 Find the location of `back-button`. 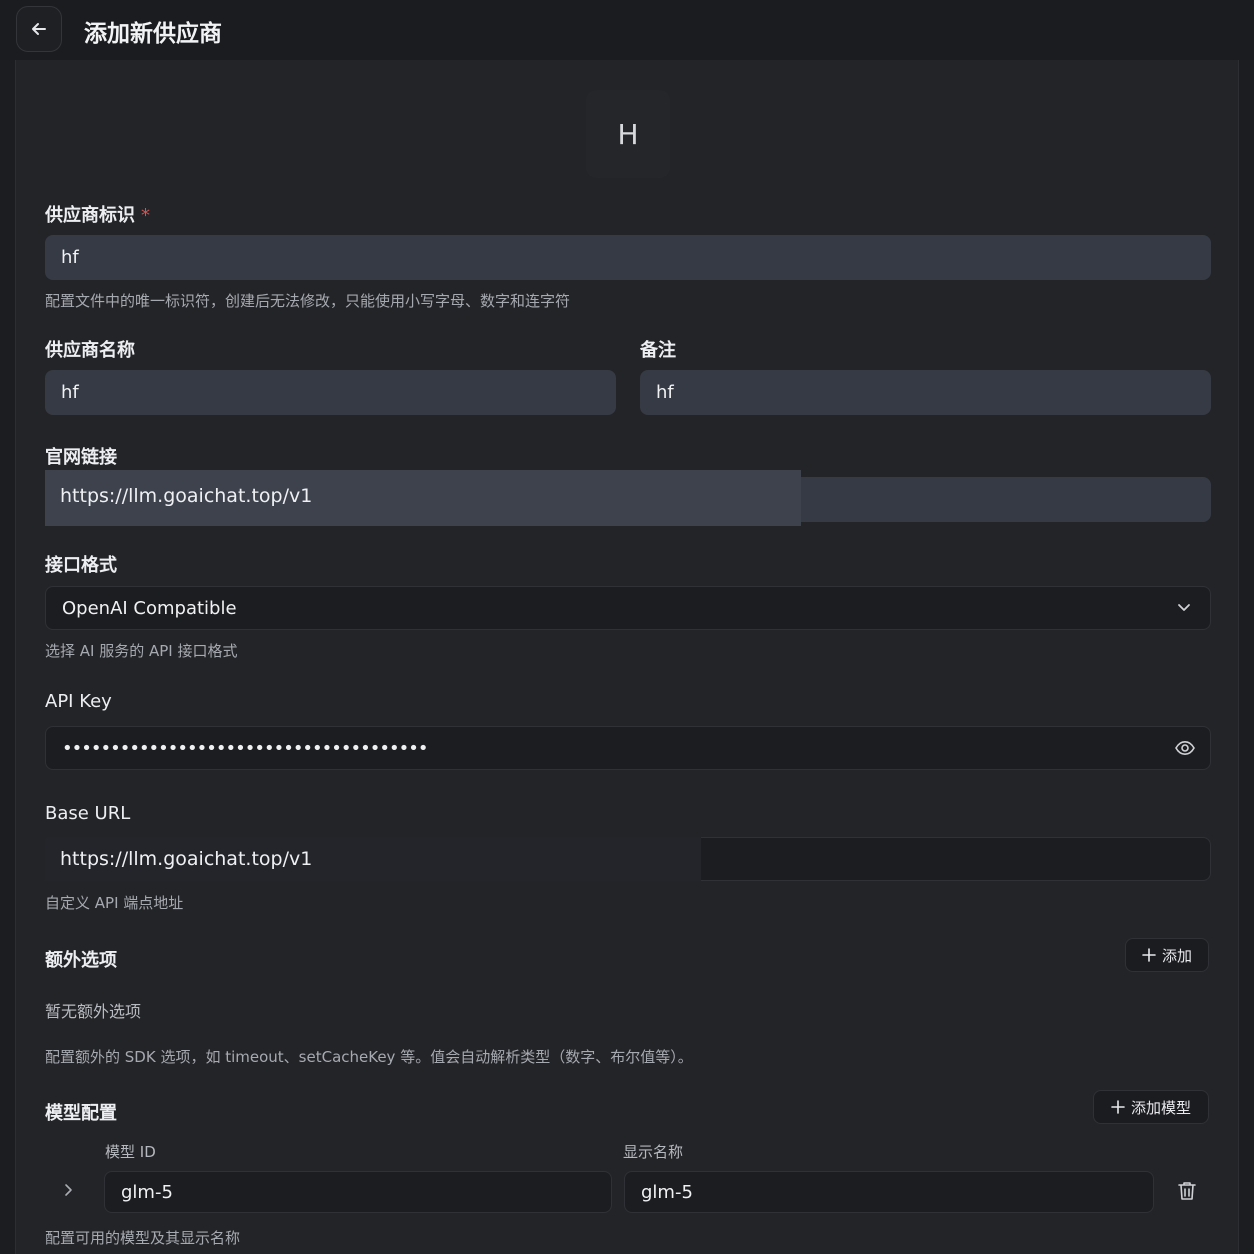

back-button is located at coordinates (39, 29).